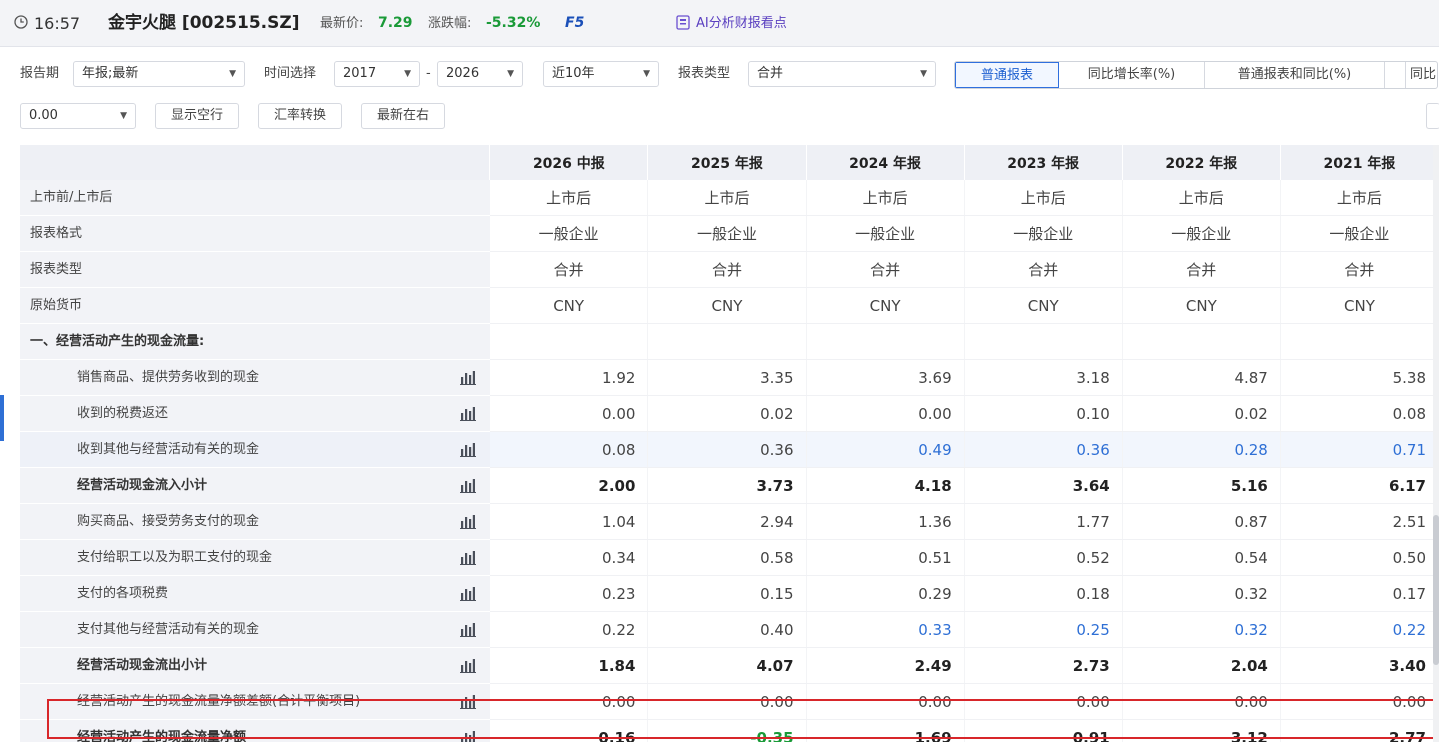 The height and width of the screenshot is (742, 1439). What do you see at coordinates (1043, 485) in the screenshot?
I see `value-cell: 3.64` at bounding box center [1043, 485].